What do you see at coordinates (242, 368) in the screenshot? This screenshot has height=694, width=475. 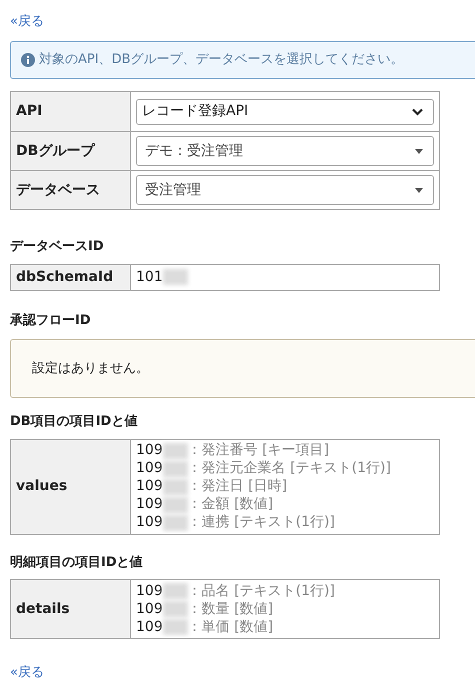 I see `notice-panel: 設定はありません。` at bounding box center [242, 368].